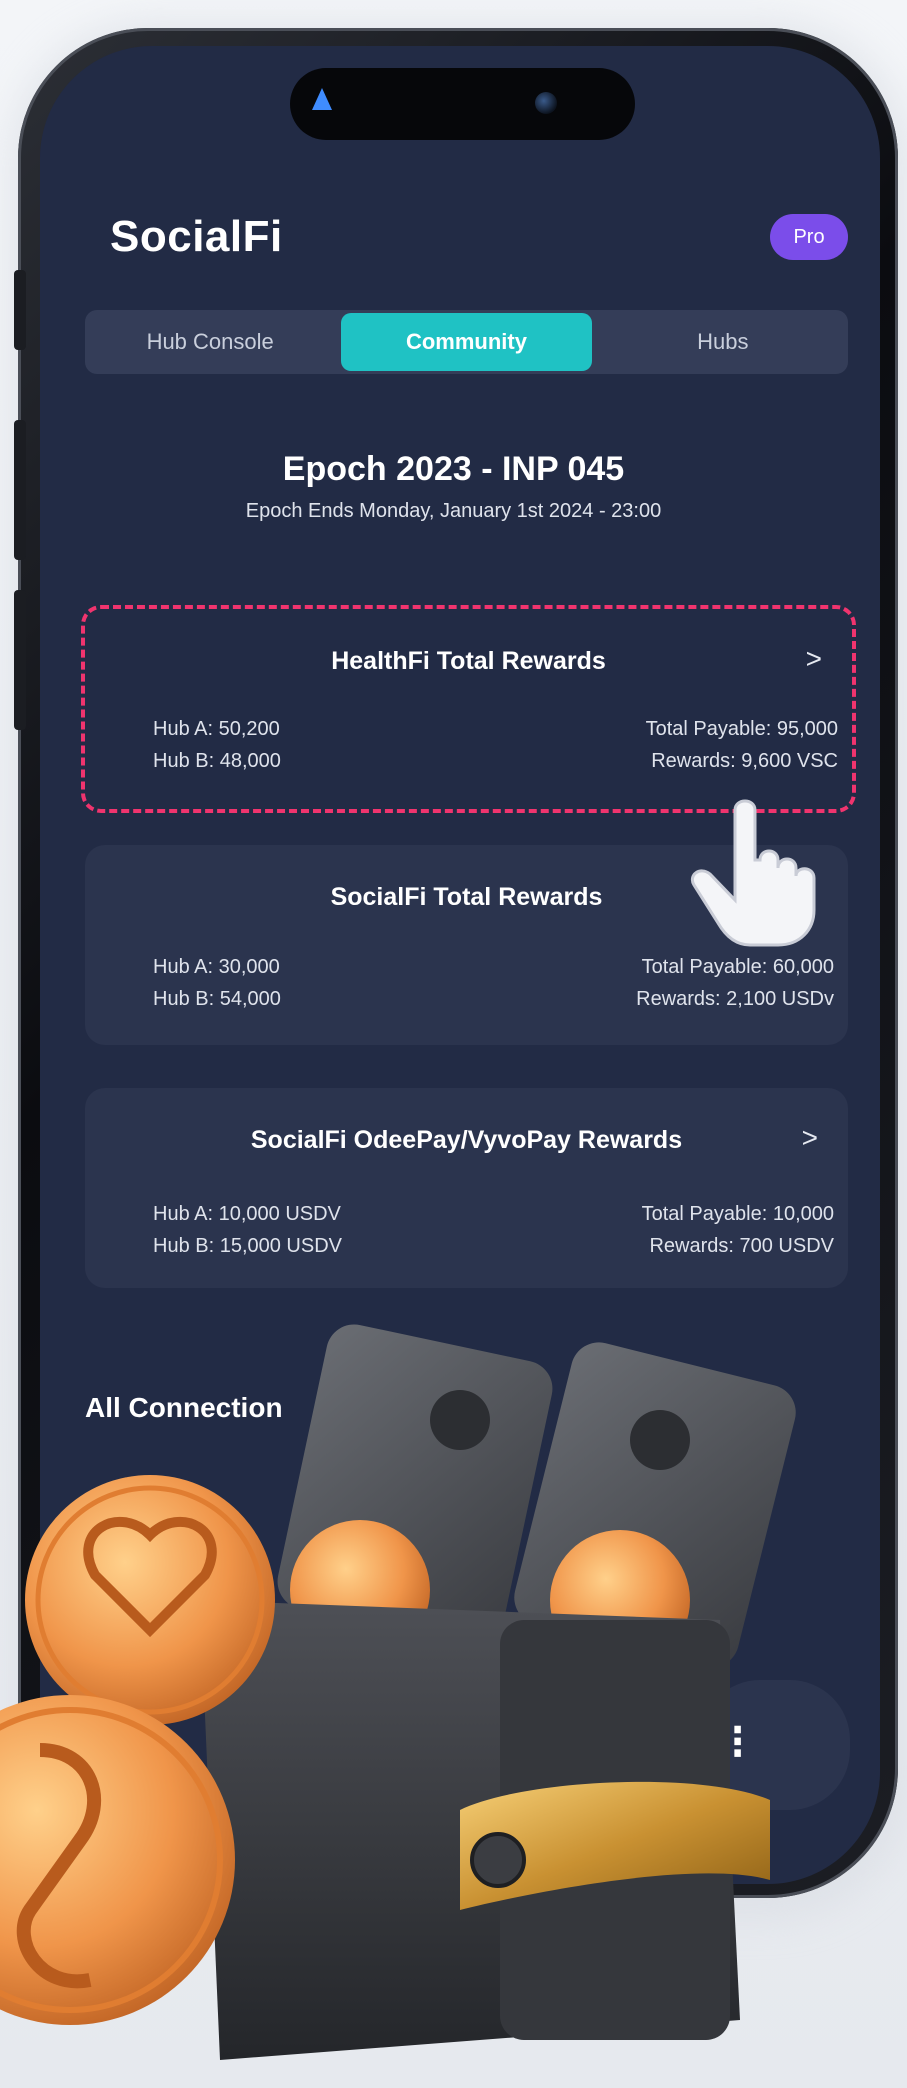  I want to click on card-title: HealthFi Total Rewards, so click(468, 661).